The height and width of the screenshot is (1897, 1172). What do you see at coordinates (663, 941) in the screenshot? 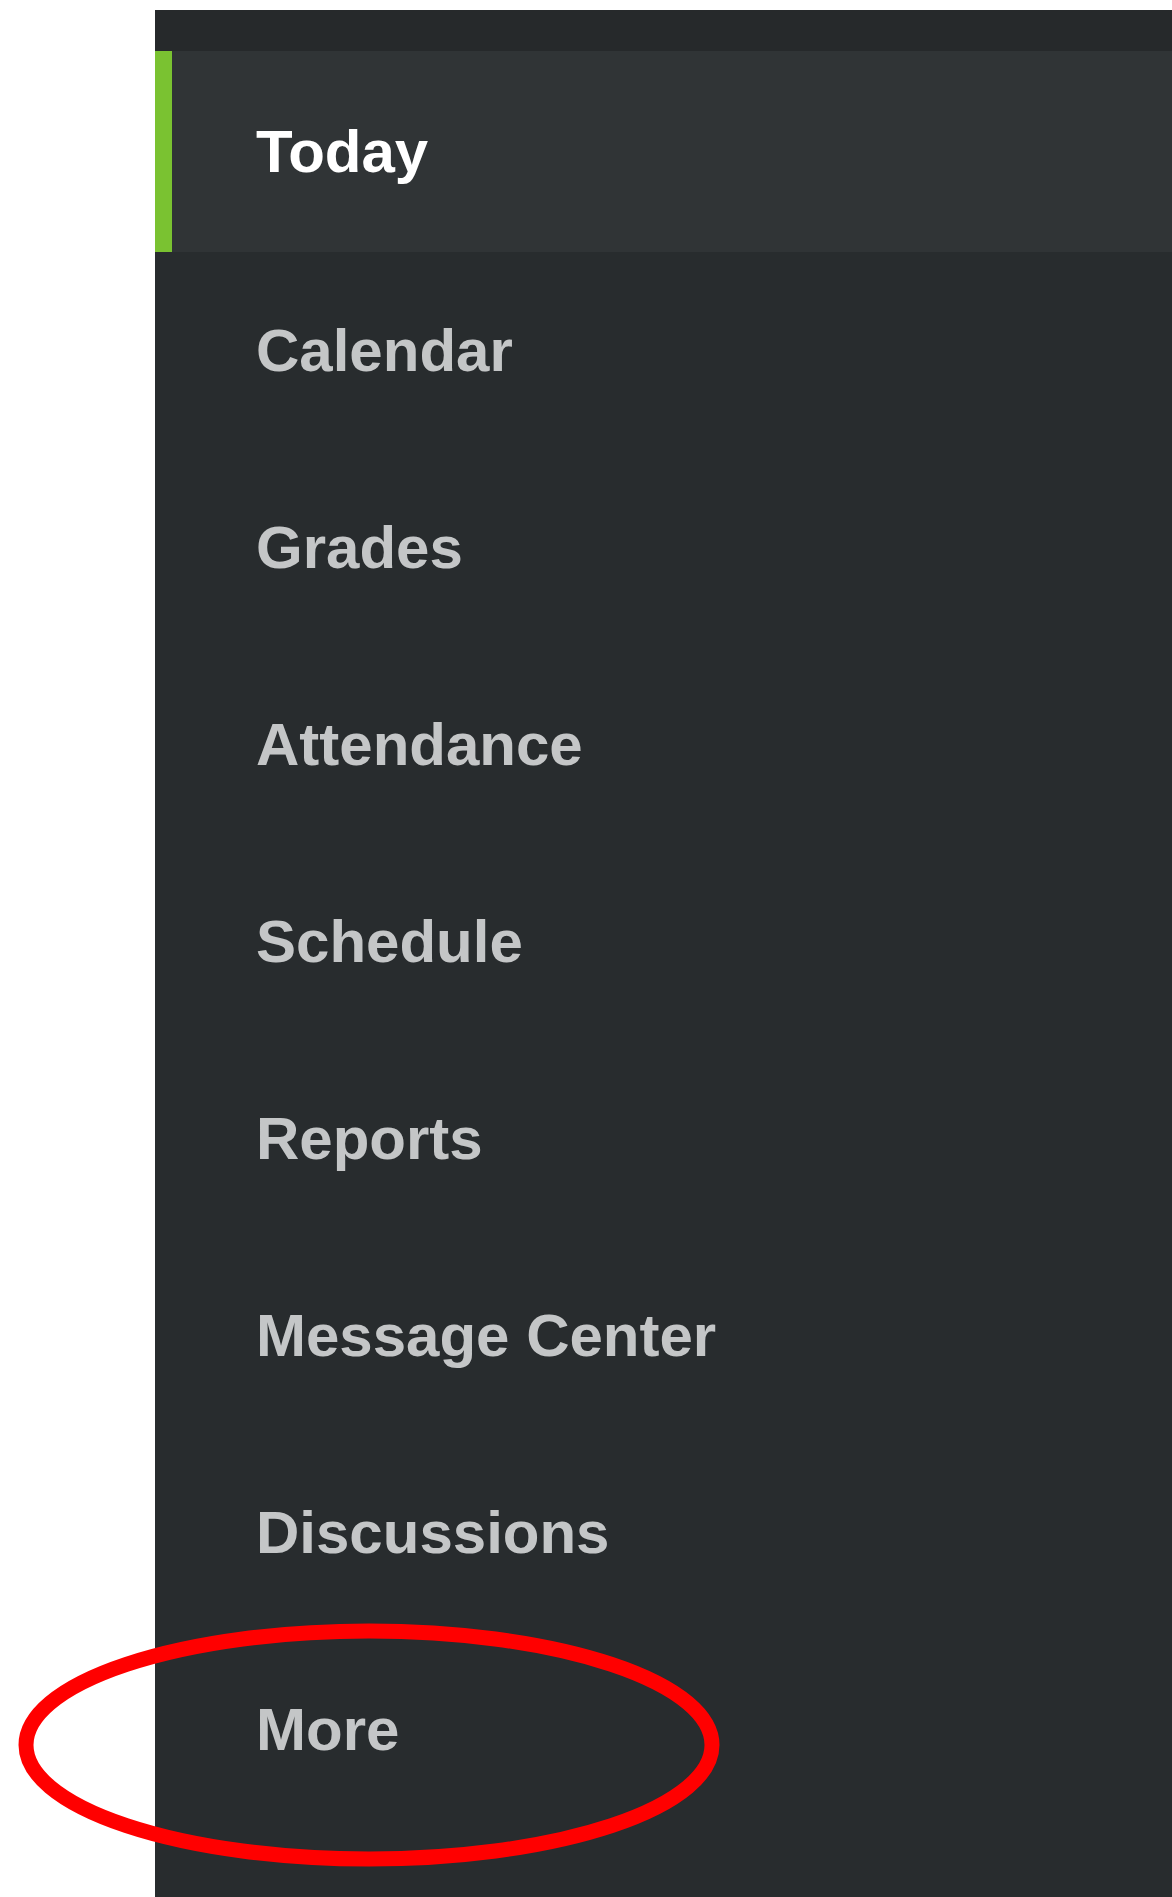
I see `nav-item: Schedule` at bounding box center [663, 941].